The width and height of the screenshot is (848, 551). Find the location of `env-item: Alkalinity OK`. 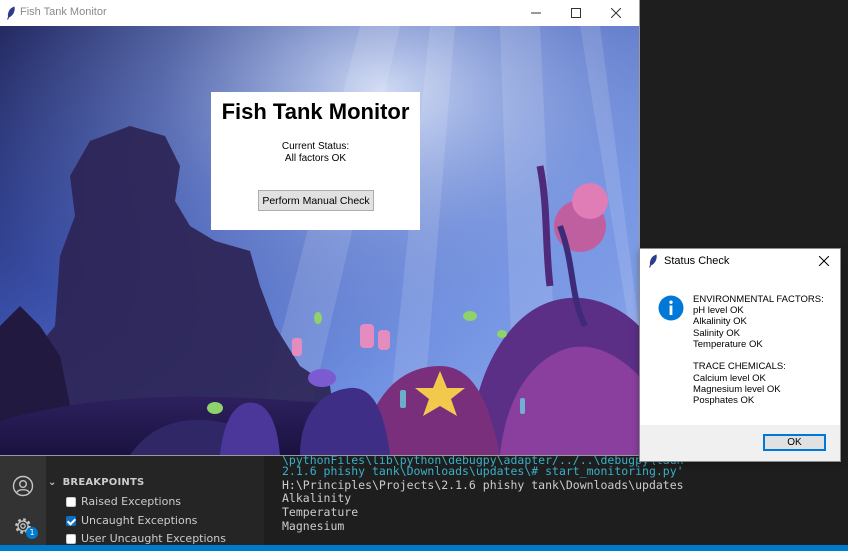

env-item: Alkalinity OK is located at coordinates (720, 321).